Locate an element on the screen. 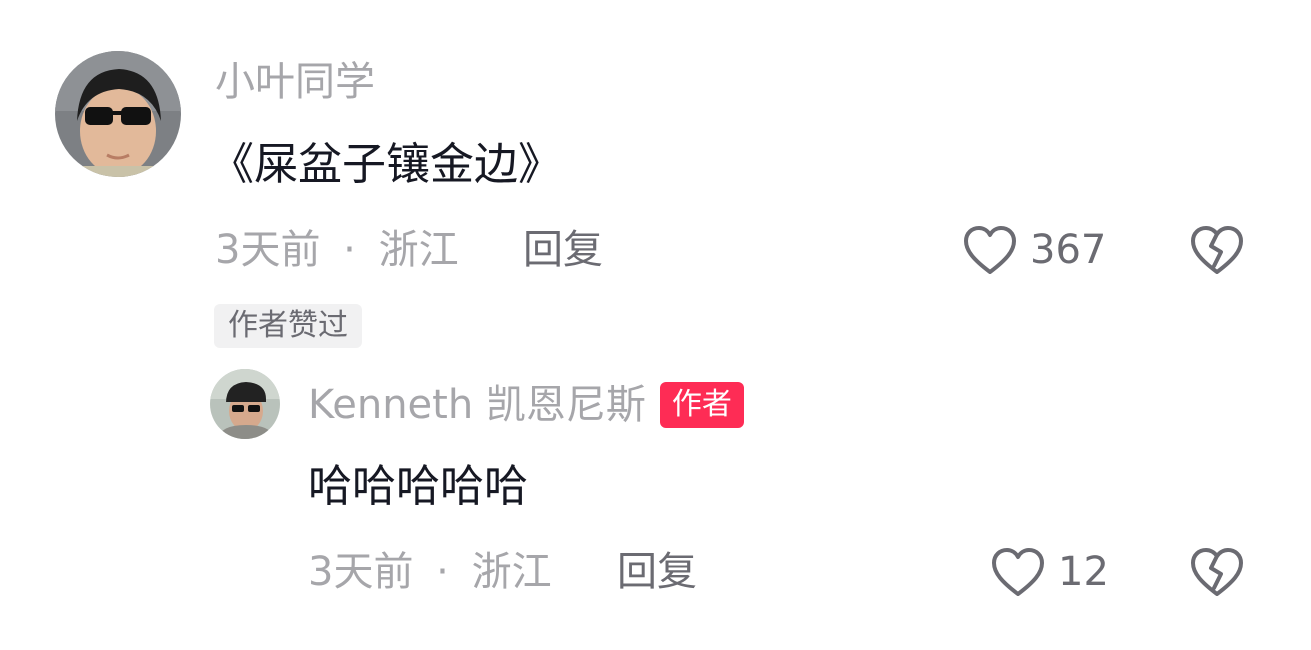  reply-text: 哈哈哈哈哈 is located at coordinates (418, 486).